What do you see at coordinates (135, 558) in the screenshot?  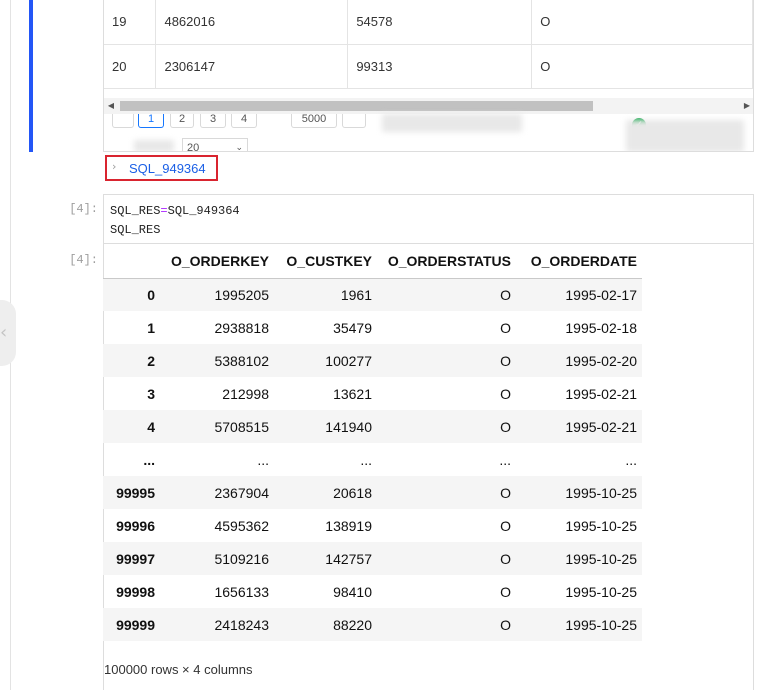 I see `row-index: 99997` at bounding box center [135, 558].